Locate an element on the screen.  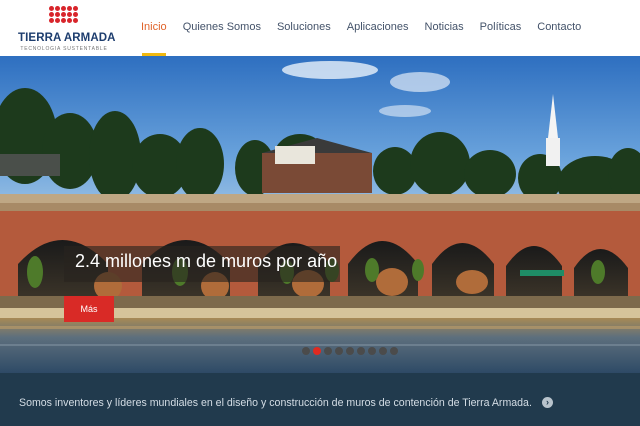
mas-button: Más is located at coordinates (89, 309).